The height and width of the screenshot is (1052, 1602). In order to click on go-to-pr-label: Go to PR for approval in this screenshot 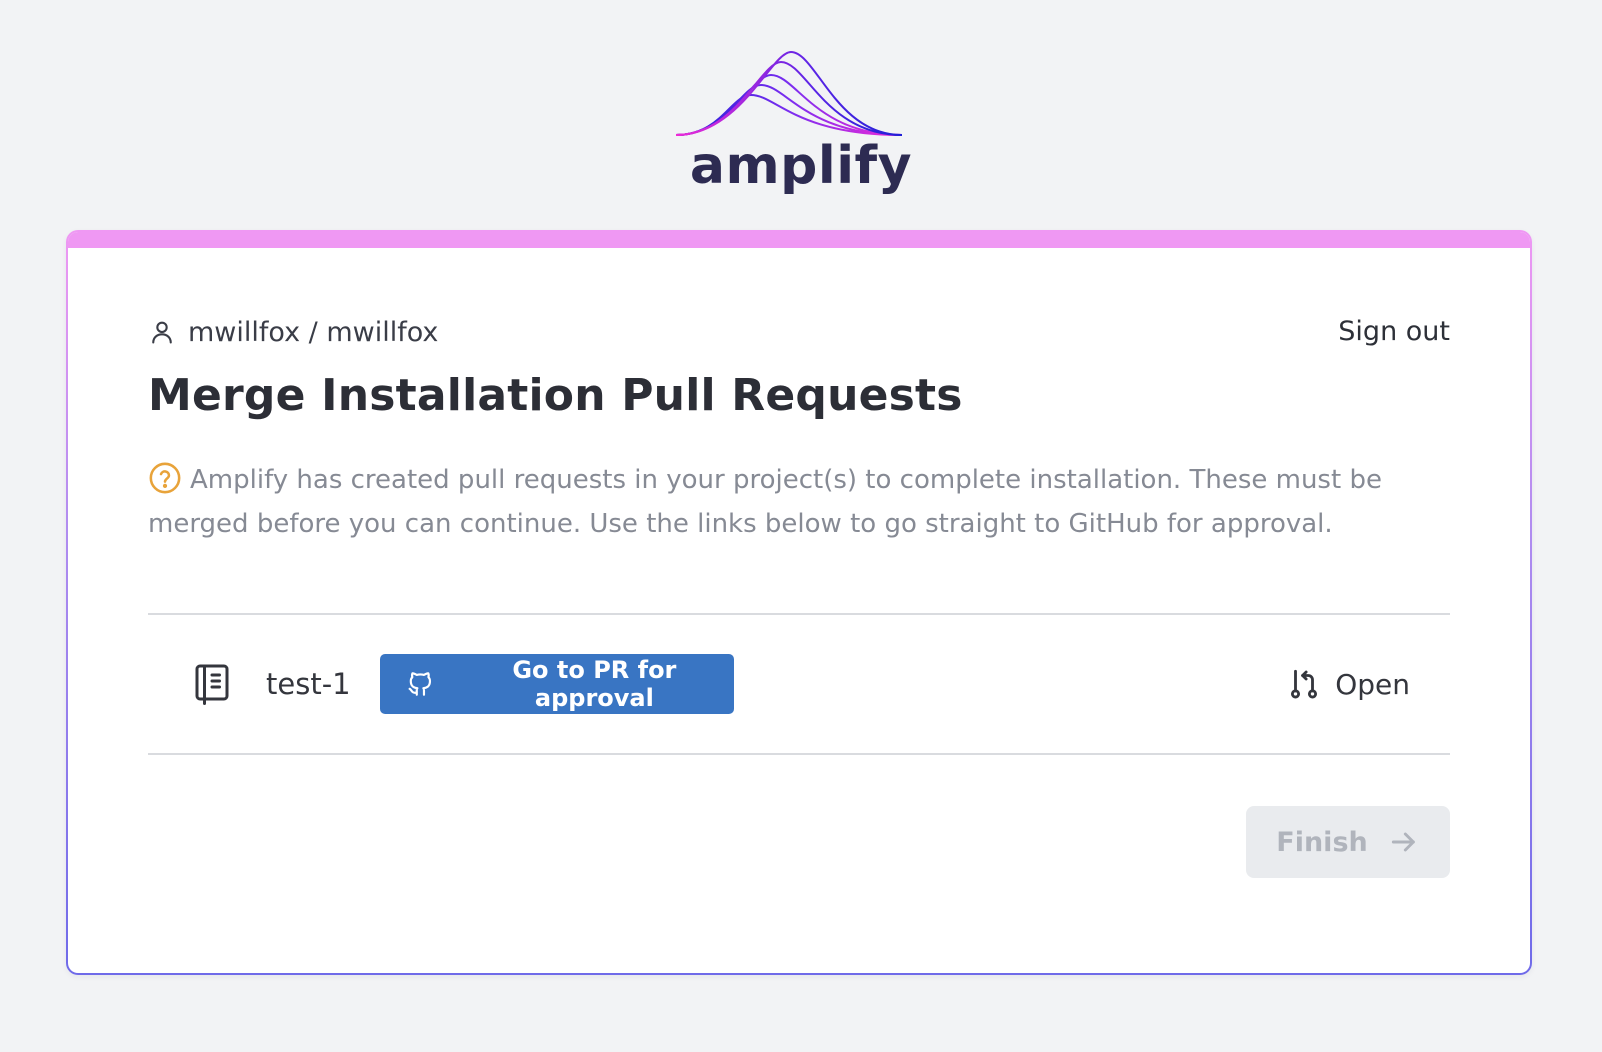, I will do `click(594, 684)`.